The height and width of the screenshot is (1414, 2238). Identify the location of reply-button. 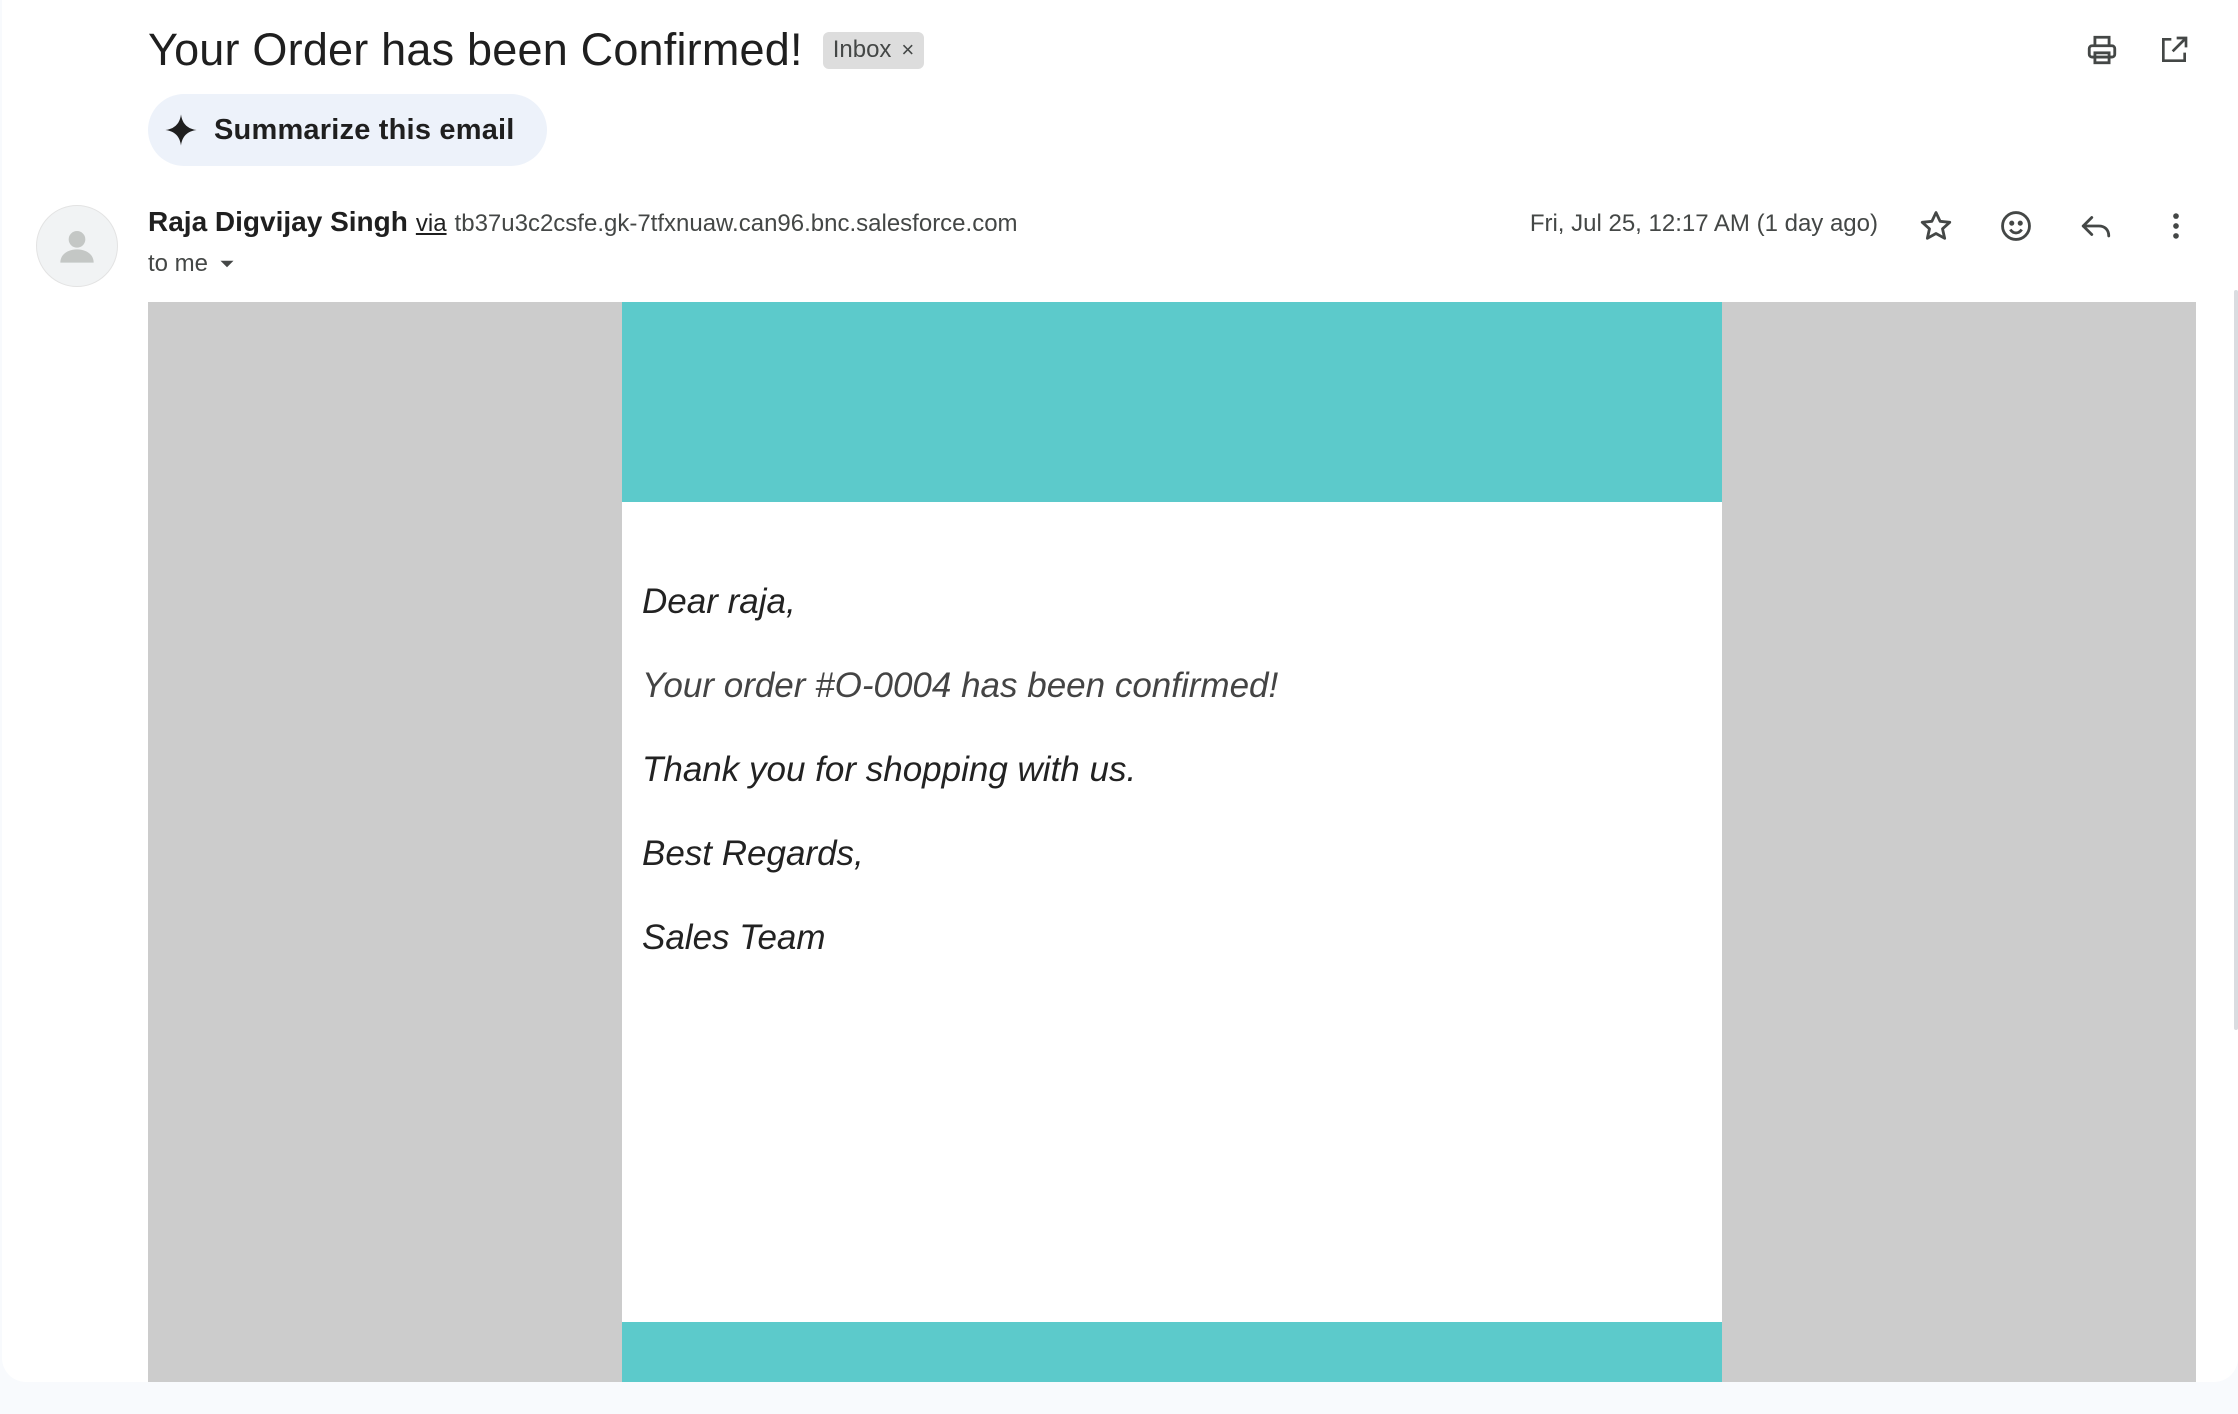
(2096, 226).